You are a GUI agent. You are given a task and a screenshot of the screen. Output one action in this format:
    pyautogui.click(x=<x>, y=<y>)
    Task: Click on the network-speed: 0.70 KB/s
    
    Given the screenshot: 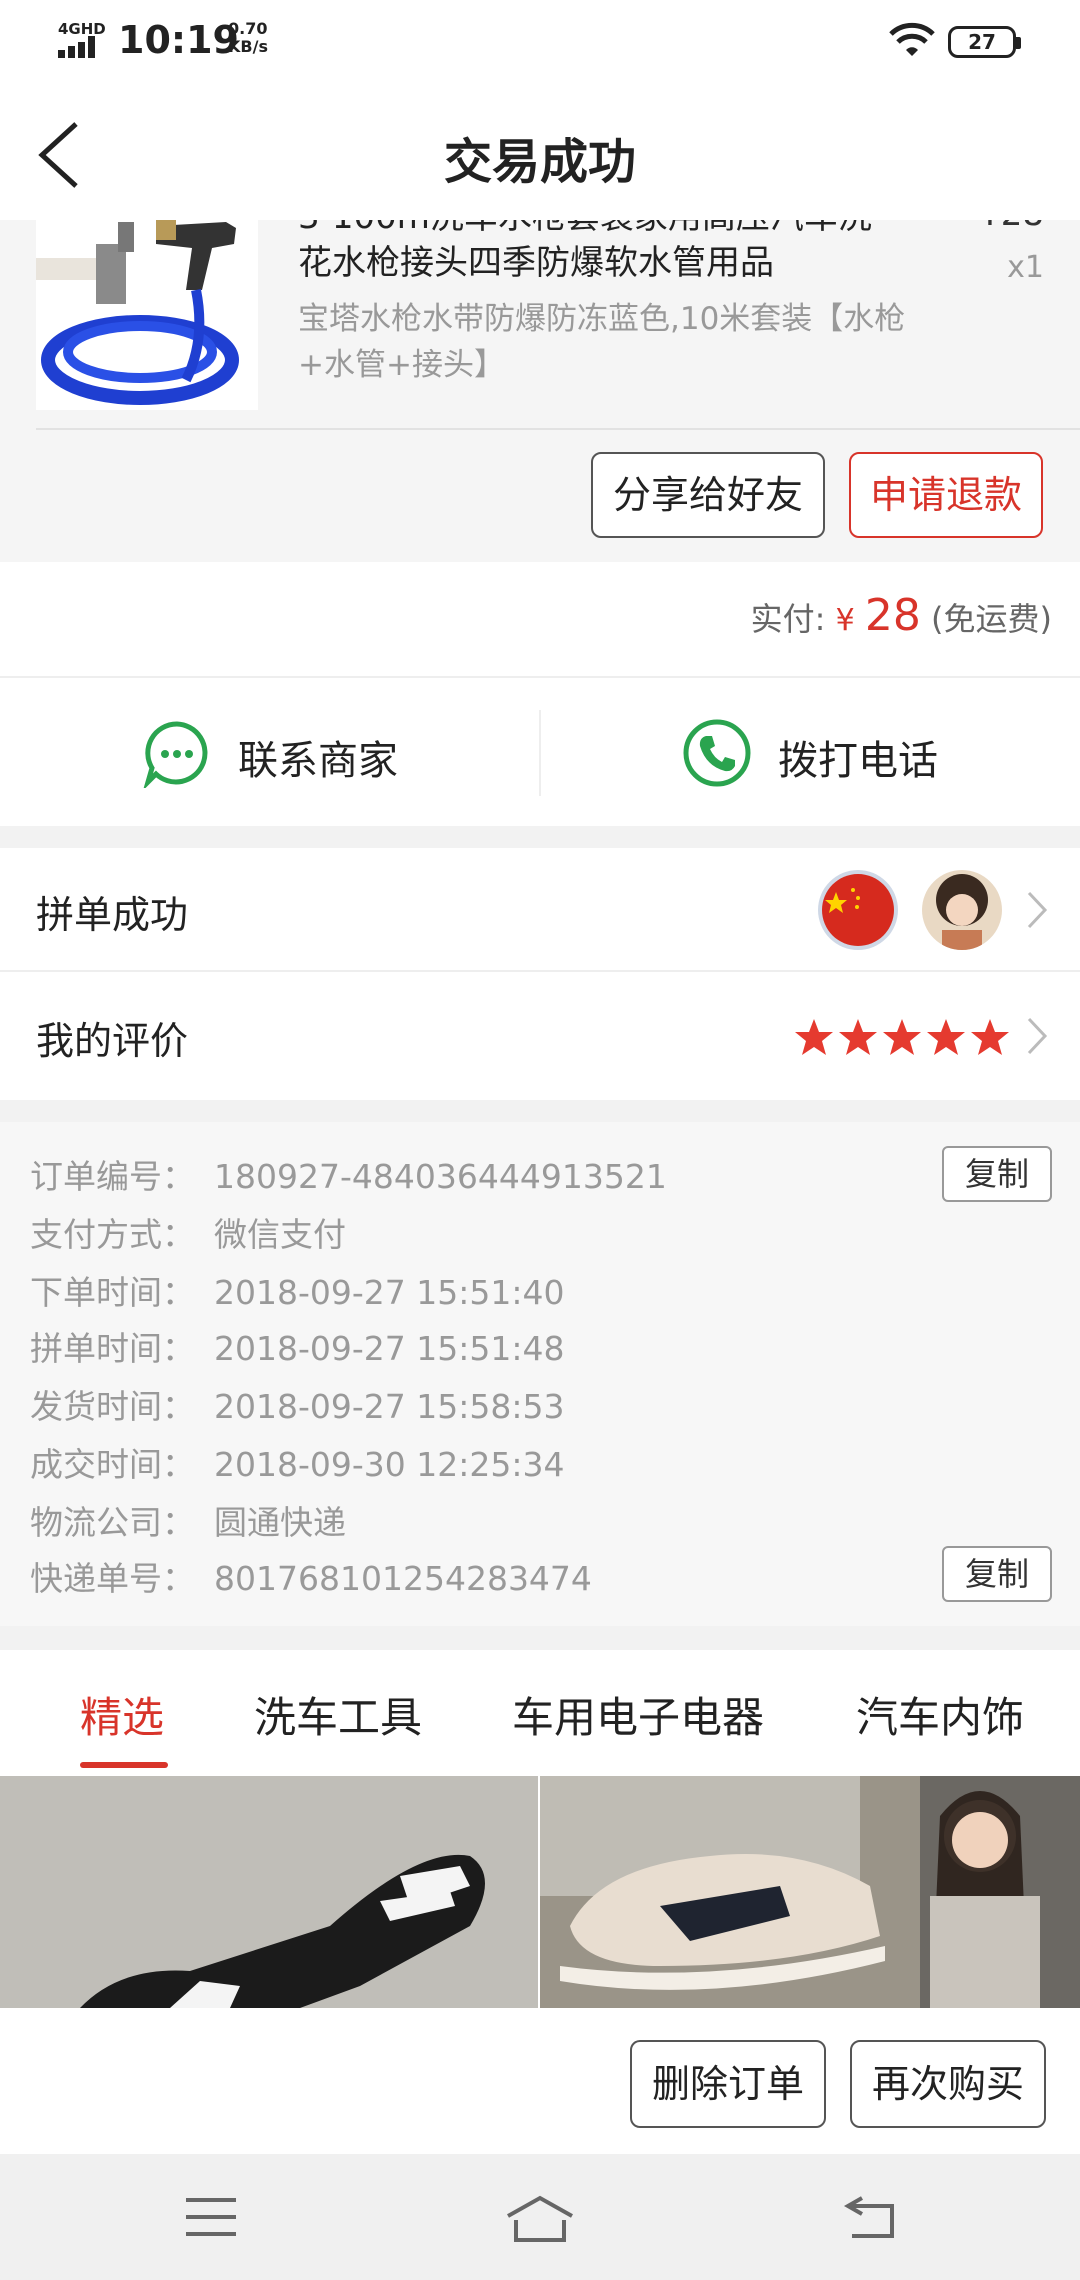 What is the action you would take?
    pyautogui.click(x=248, y=38)
    